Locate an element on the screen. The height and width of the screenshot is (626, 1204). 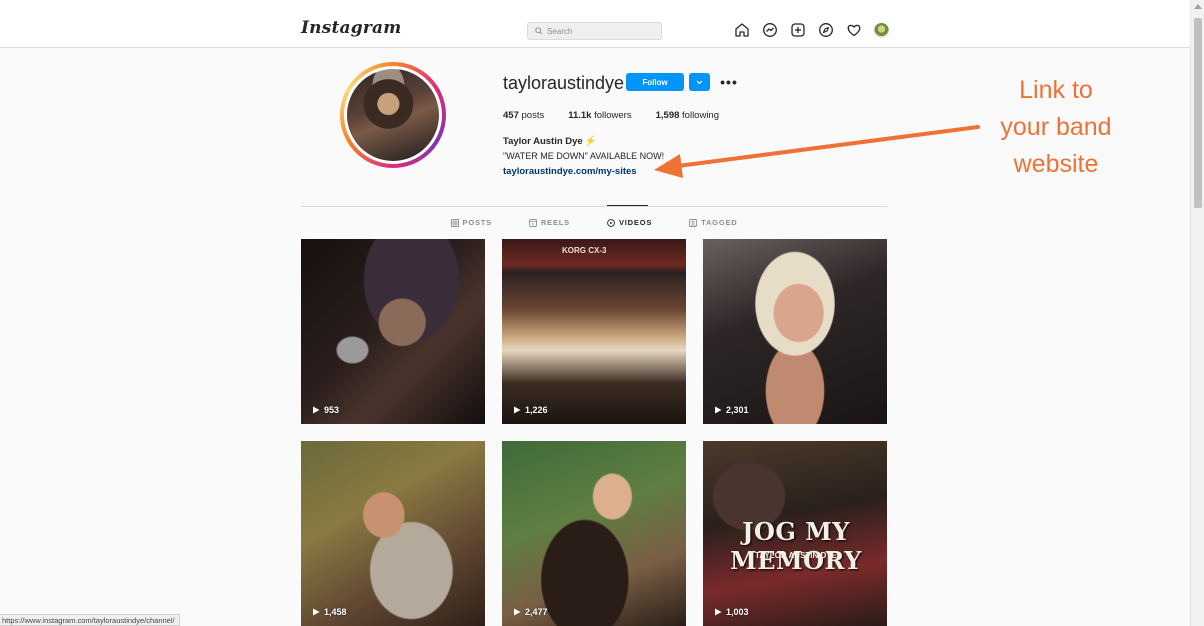
bio-website-link: tayloraustindye.com/my-sites is located at coordinates (570, 171).